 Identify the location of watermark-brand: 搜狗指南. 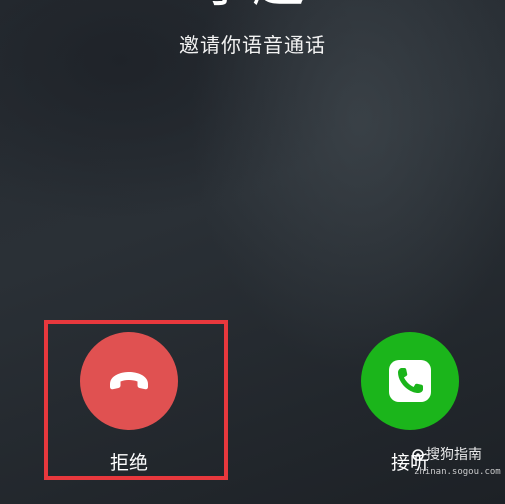
(454, 455).